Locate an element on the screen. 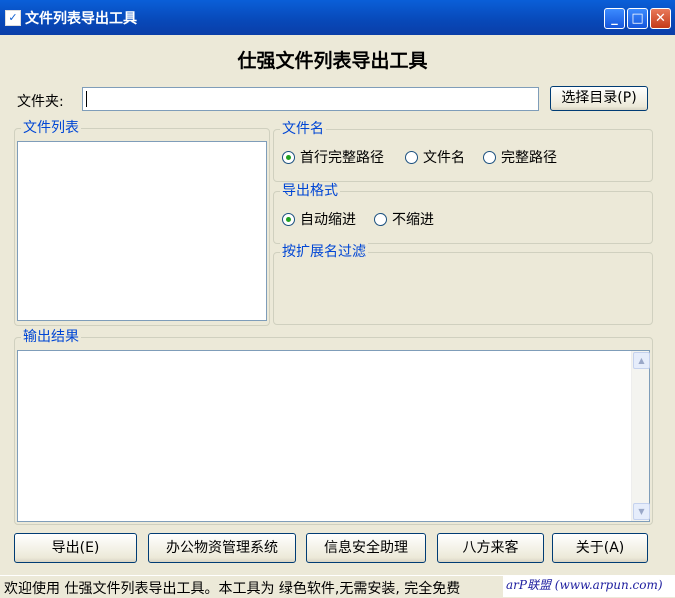 This screenshot has width=675, height=598. export-format-label: 导出格式 is located at coordinates (310, 191).